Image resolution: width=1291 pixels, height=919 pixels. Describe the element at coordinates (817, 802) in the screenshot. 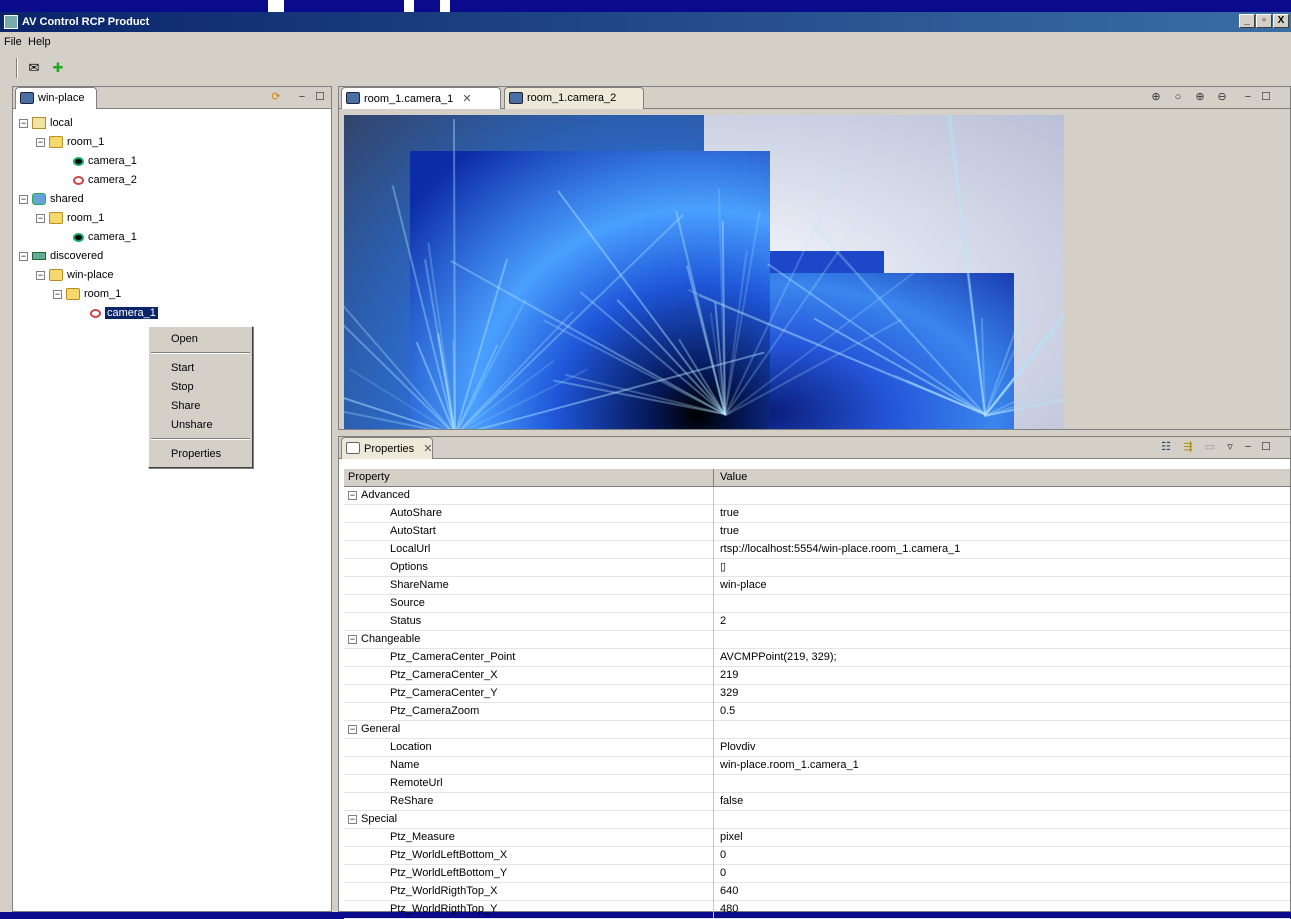

I see `property-row: ReShare false` at that location.